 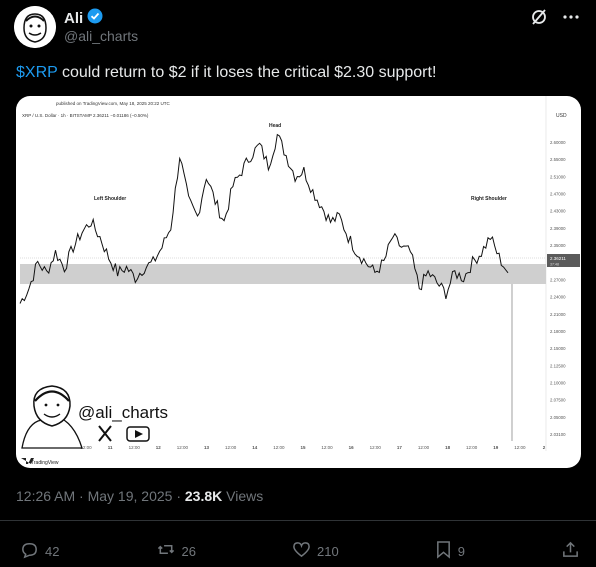 I want to click on x-tick-label: 12, so click(x=159, y=447).